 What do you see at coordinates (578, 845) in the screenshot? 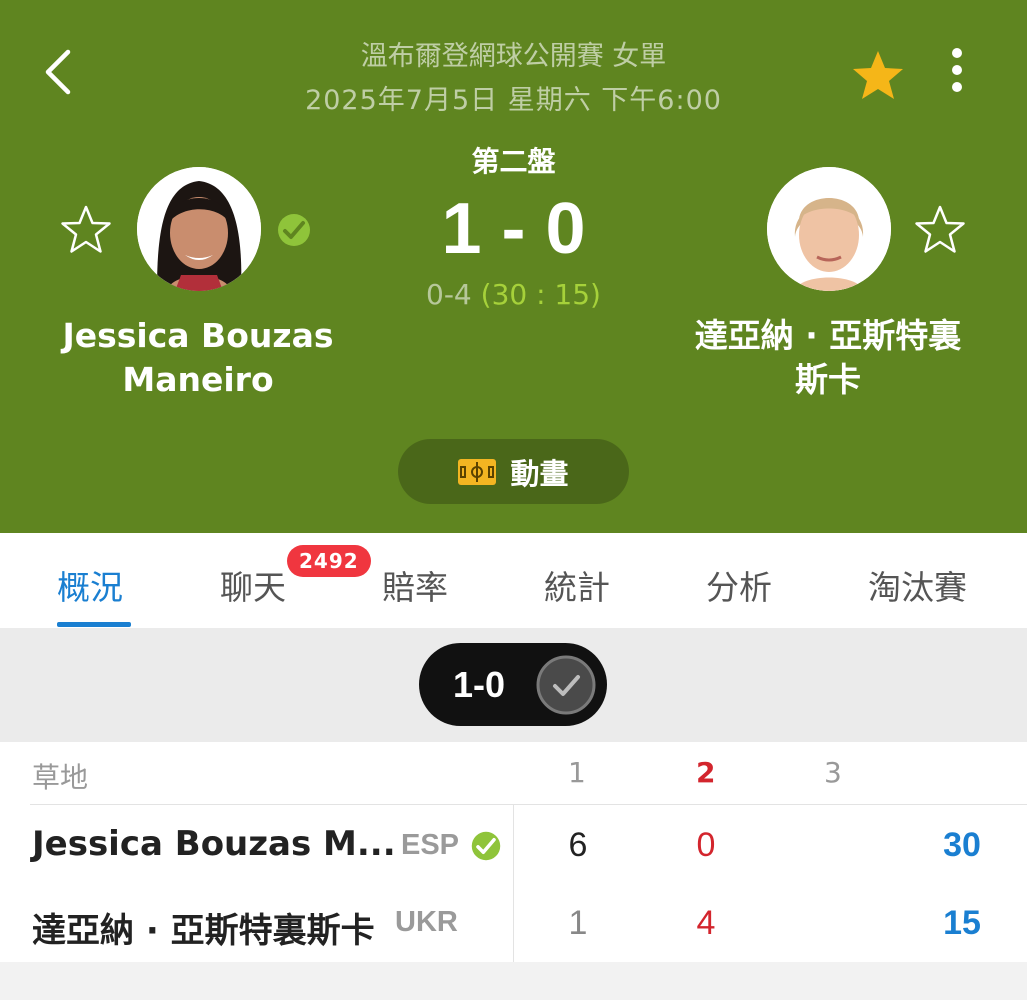
I see `row1-set1: 6` at bounding box center [578, 845].